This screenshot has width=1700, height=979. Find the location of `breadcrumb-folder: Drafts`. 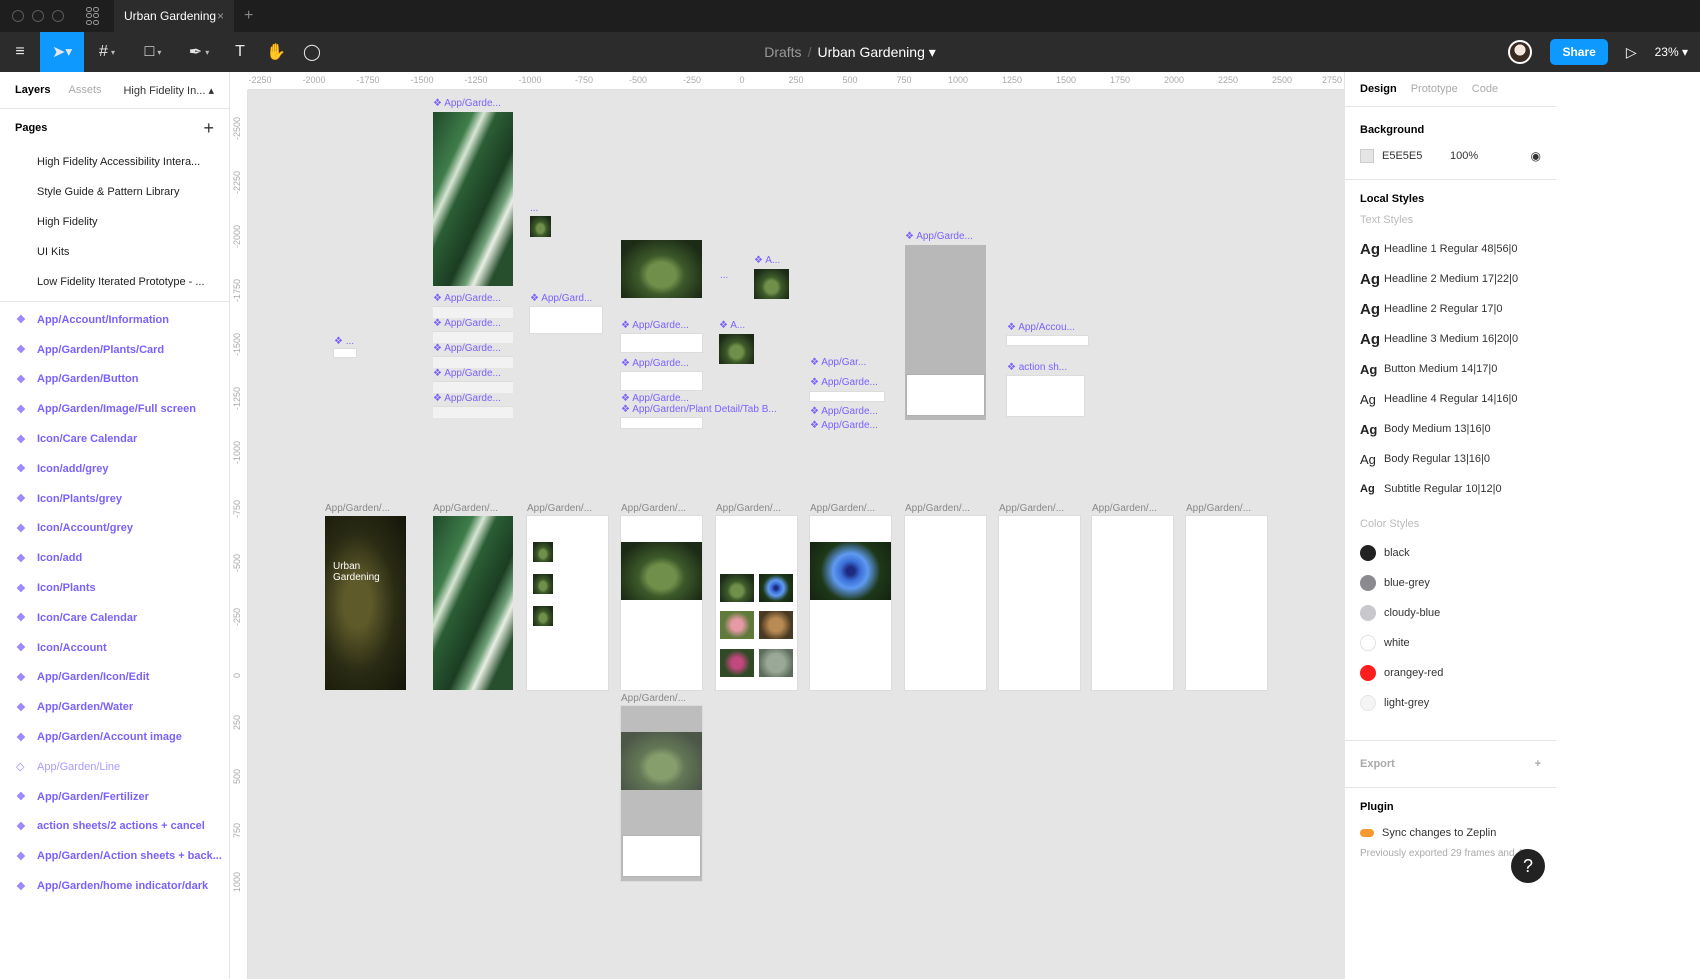

breadcrumb-folder: Drafts is located at coordinates (782, 52).